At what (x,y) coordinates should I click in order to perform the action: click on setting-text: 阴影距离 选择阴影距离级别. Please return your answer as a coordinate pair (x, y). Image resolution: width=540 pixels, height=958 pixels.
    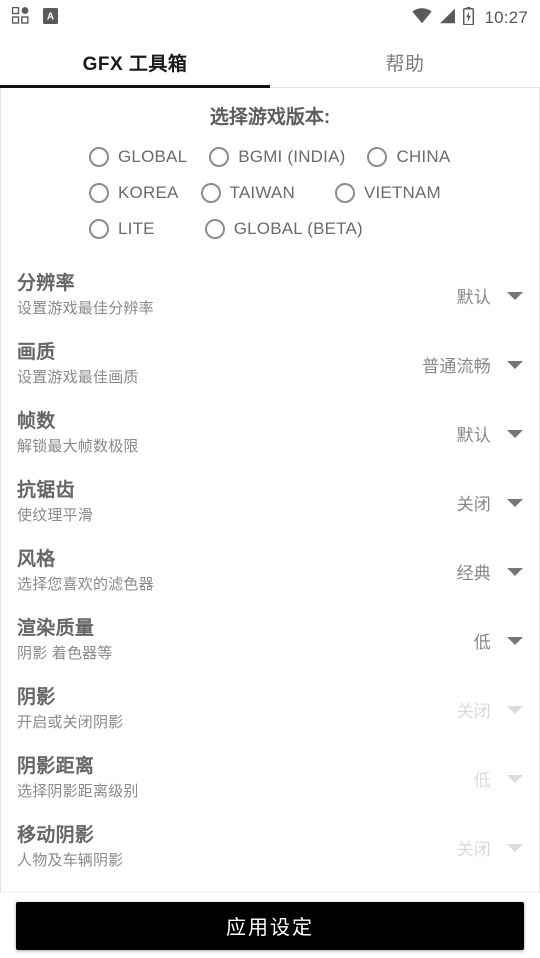
    Looking at the image, I should click on (78, 778).